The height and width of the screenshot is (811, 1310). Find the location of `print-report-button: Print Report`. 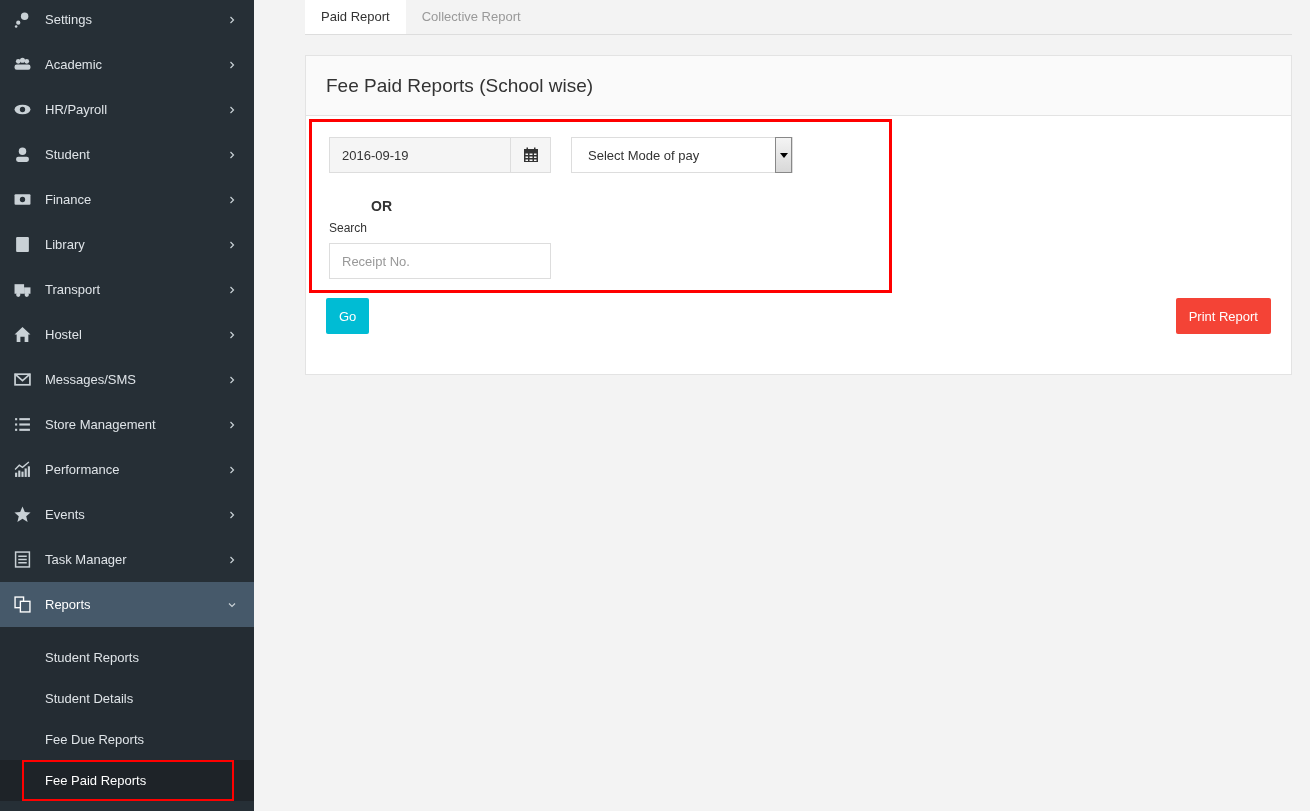

print-report-button: Print Report is located at coordinates (1223, 316).